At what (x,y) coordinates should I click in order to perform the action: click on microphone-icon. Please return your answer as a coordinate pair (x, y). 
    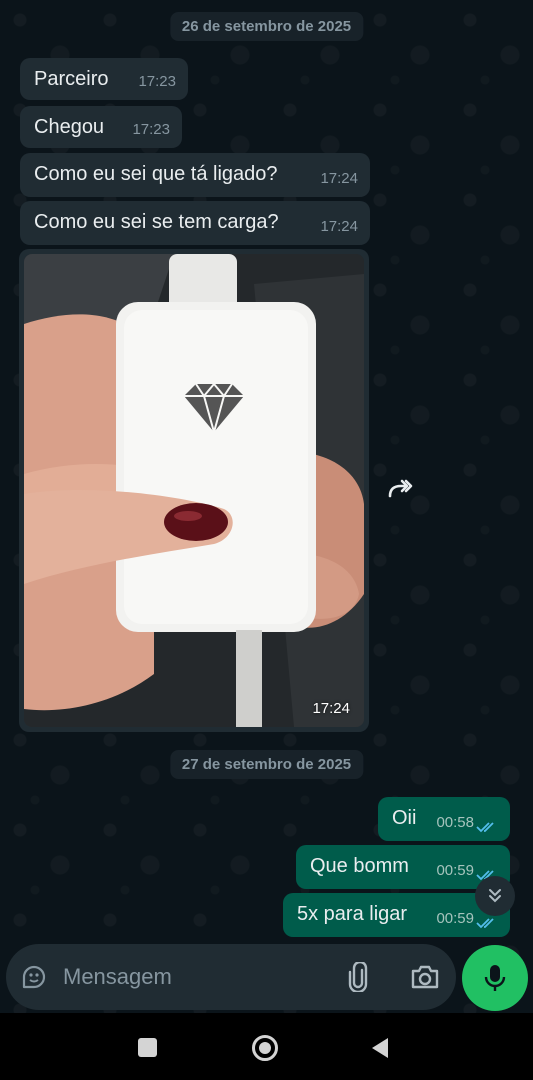
    Looking at the image, I should click on (495, 978).